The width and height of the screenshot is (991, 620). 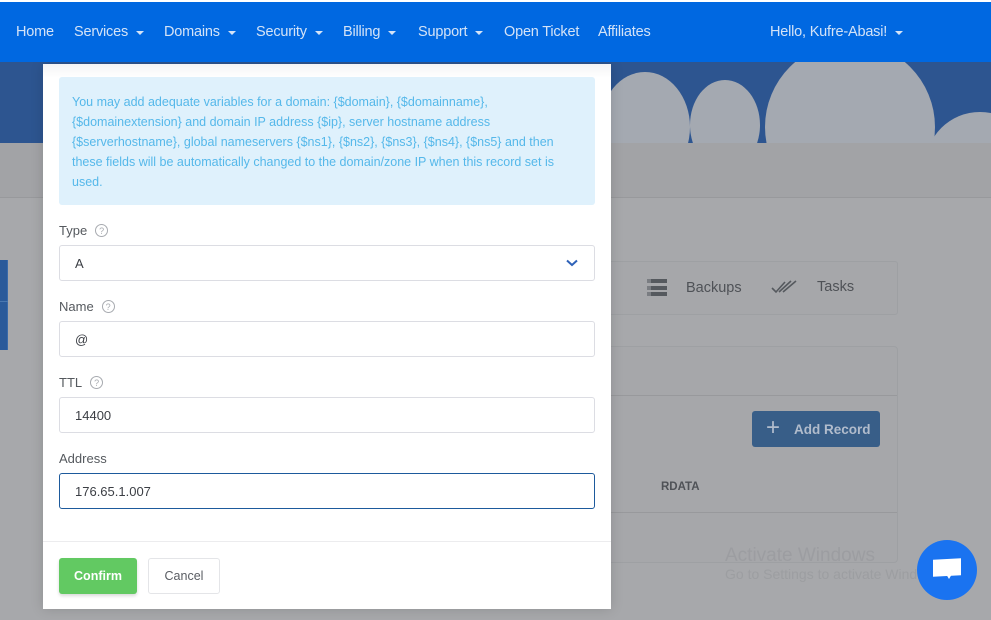 I want to click on chevron-down-icon, so click(x=572, y=263).